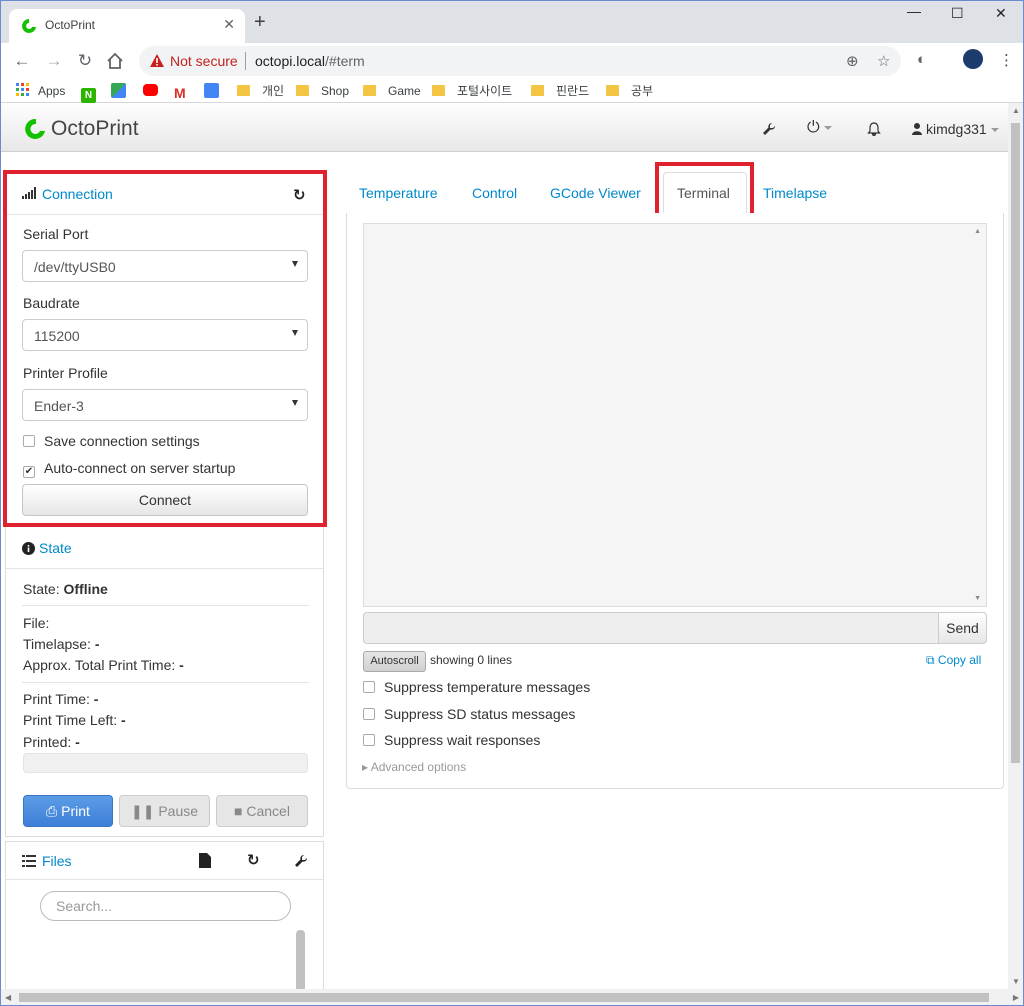  What do you see at coordinates (57, 644) in the screenshot?
I see `timelapse-label: Timelapse:` at bounding box center [57, 644].